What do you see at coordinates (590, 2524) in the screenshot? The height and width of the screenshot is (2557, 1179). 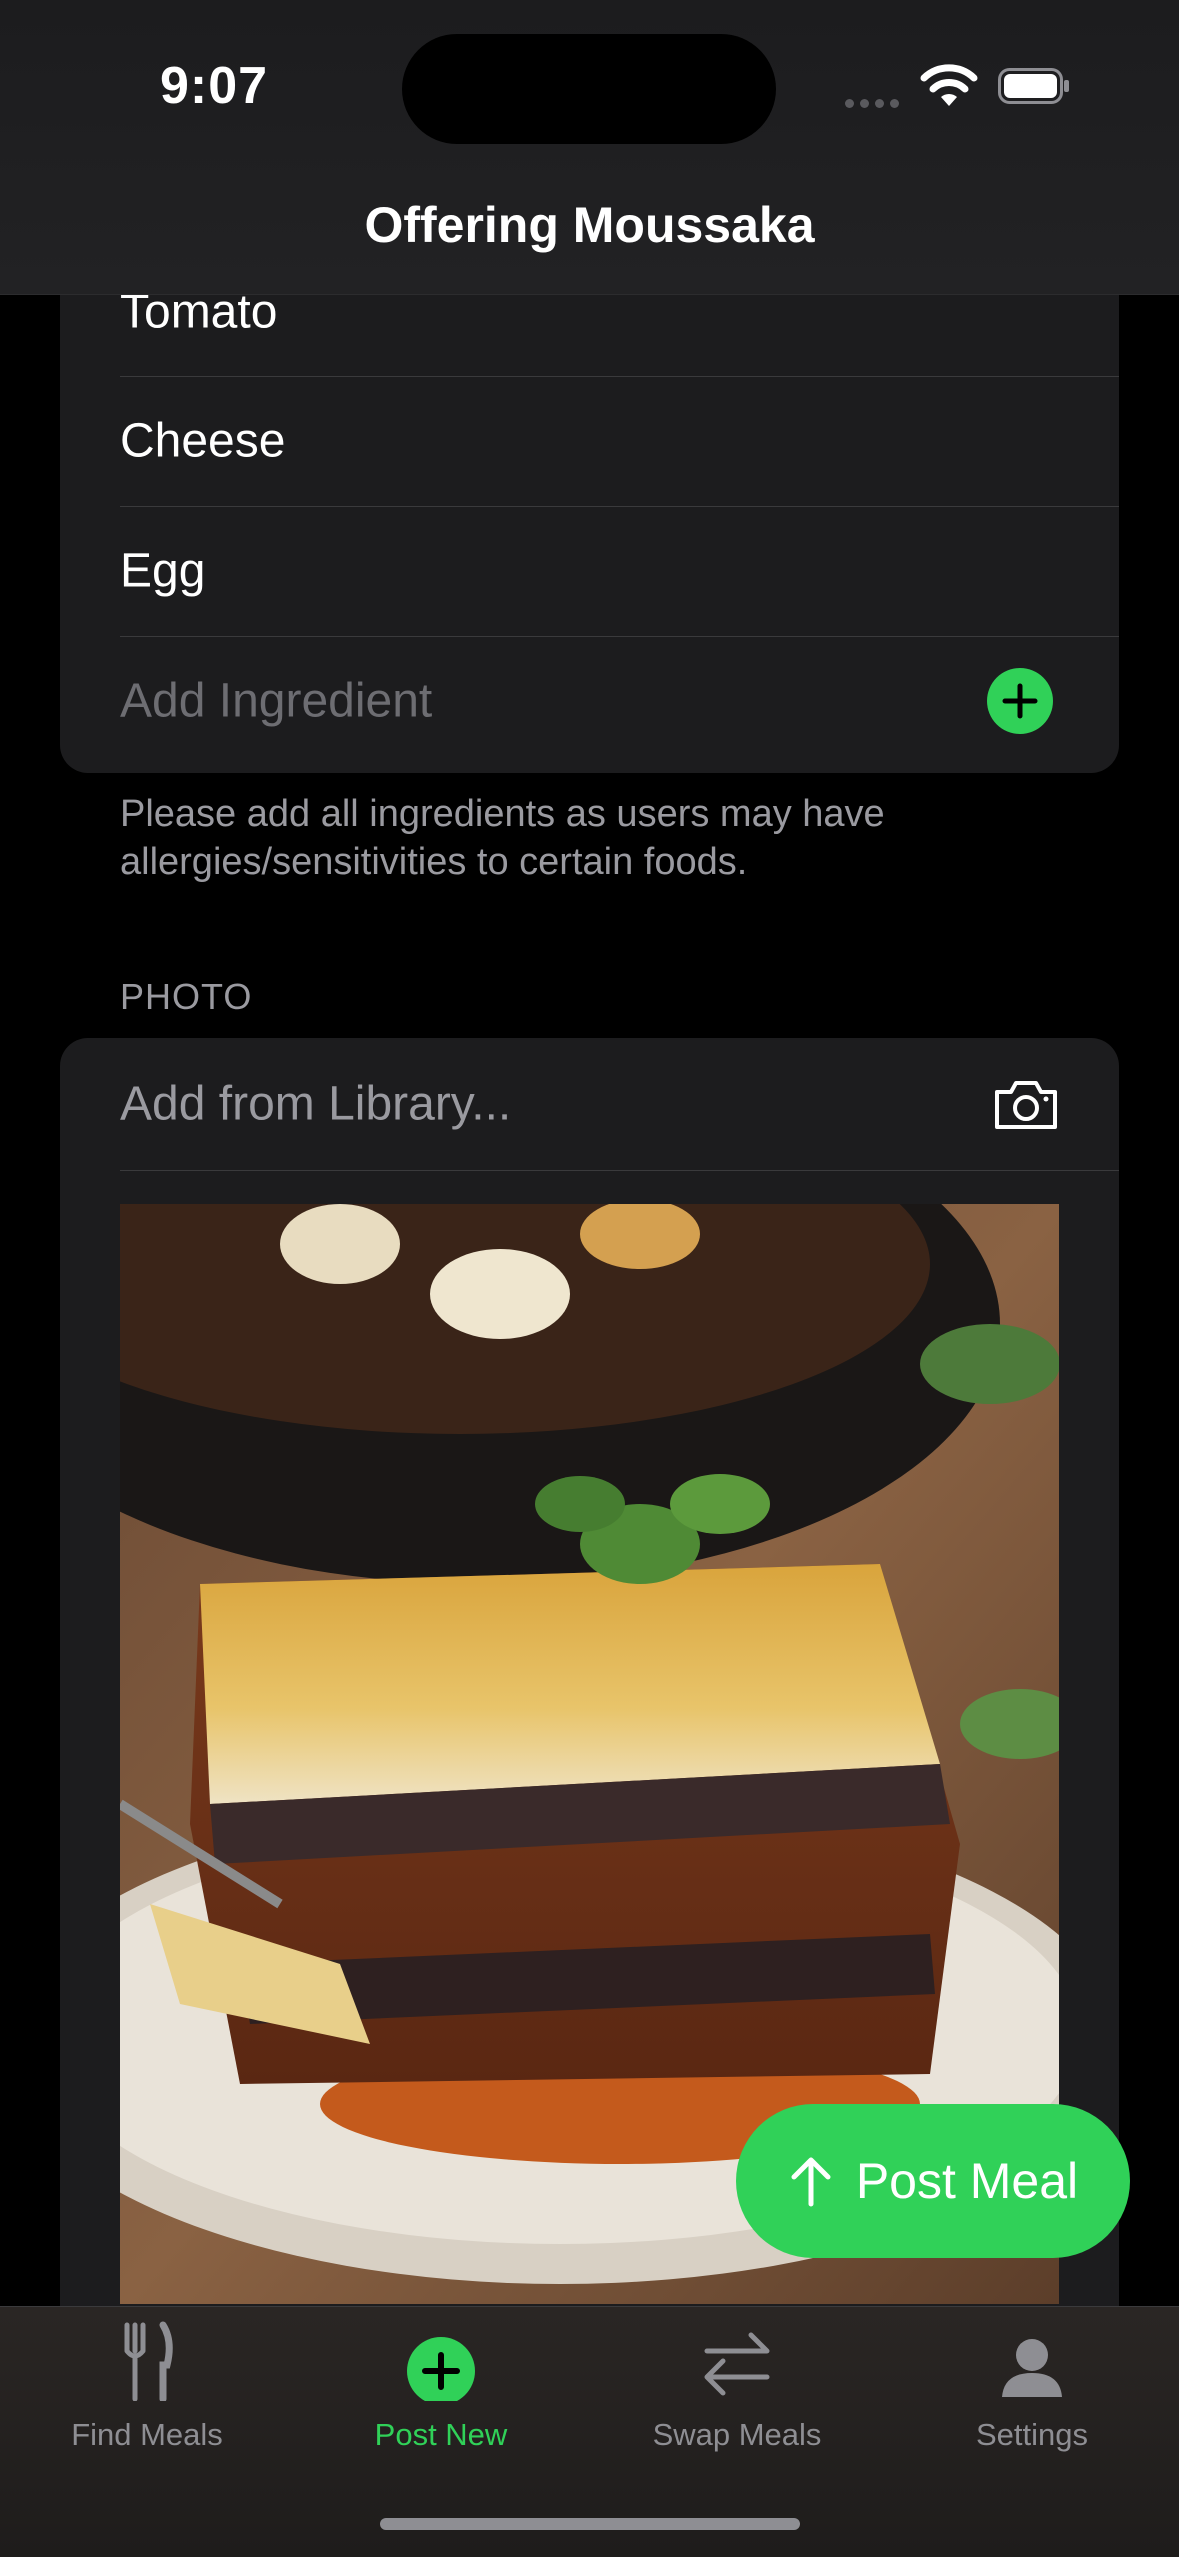 I see `home-indicator` at bounding box center [590, 2524].